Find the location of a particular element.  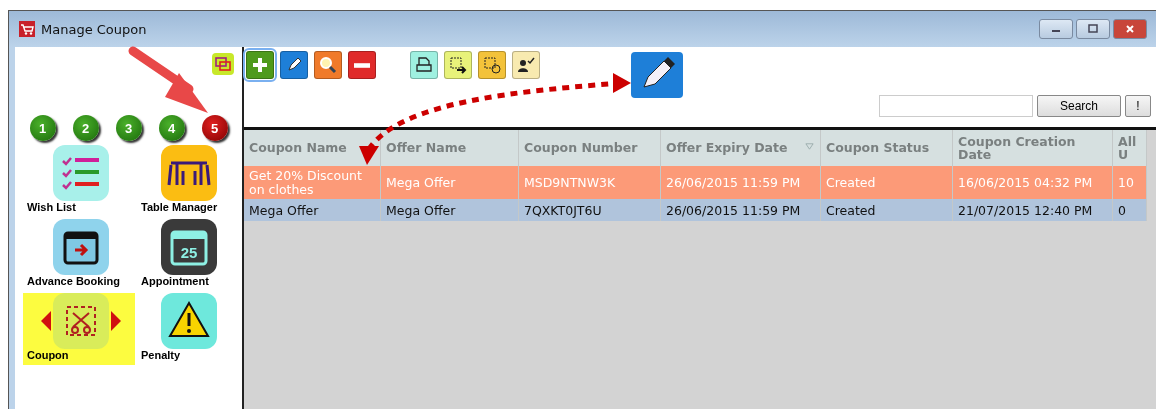

close-icon is located at coordinates (1130, 29).